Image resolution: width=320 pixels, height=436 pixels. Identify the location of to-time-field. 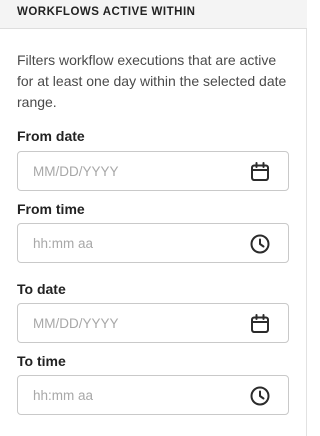
(153, 395).